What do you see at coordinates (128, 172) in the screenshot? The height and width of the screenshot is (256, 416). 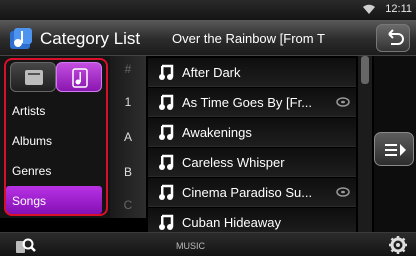 I see `index-letter: B` at bounding box center [128, 172].